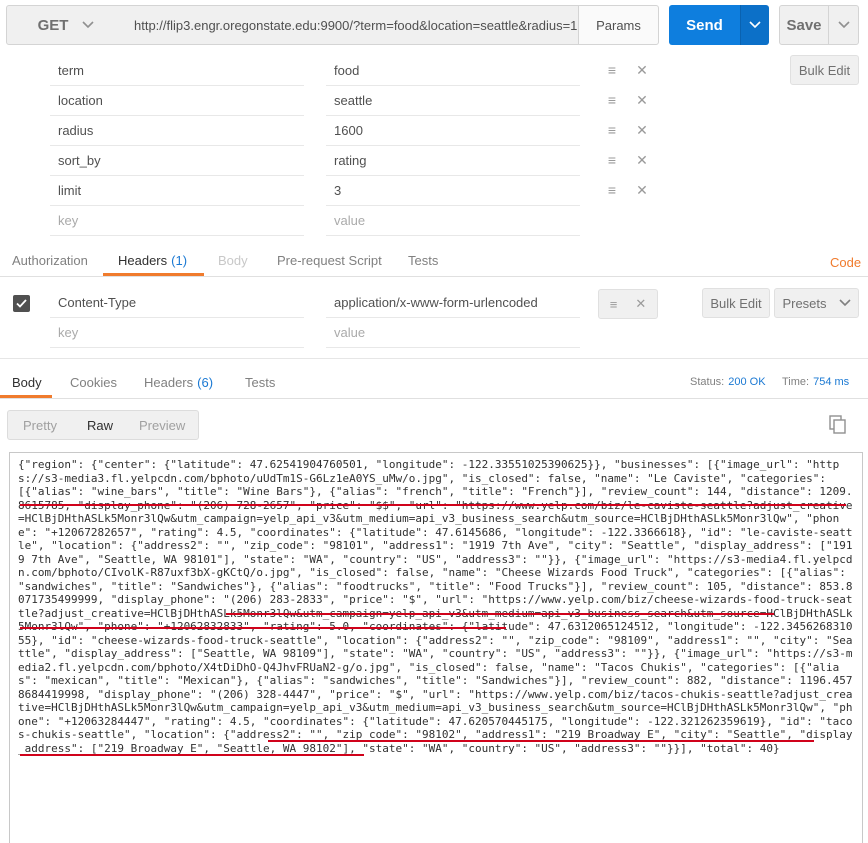  I want to click on section-divider, so click(434, 358).